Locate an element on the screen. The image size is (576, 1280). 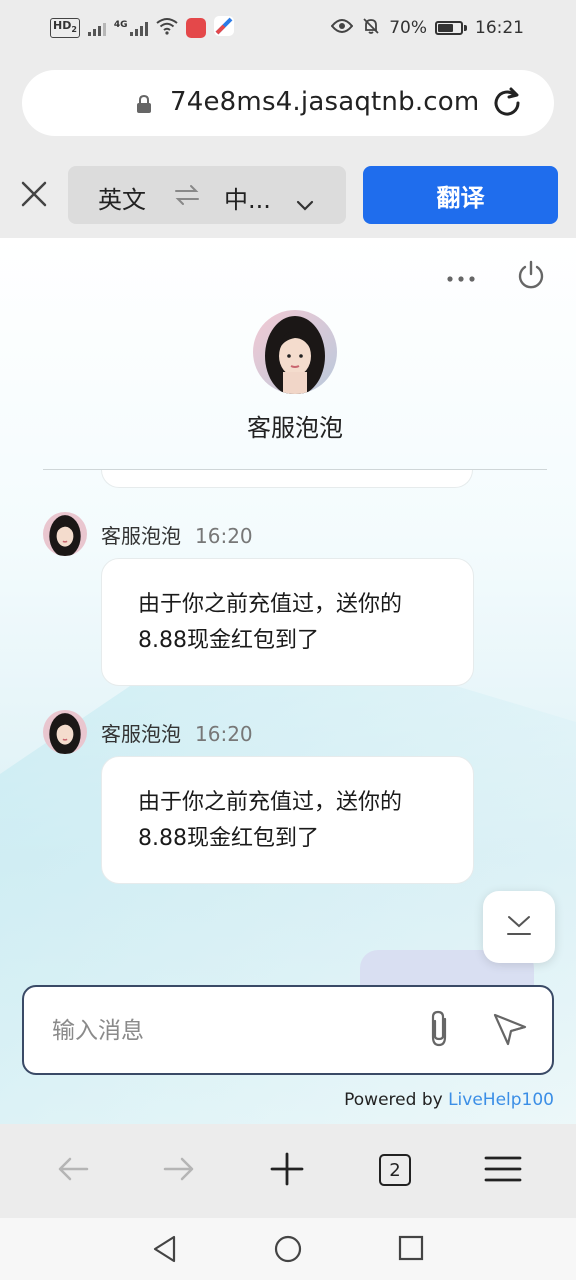
tab-count: 2 is located at coordinates (395, 1170).